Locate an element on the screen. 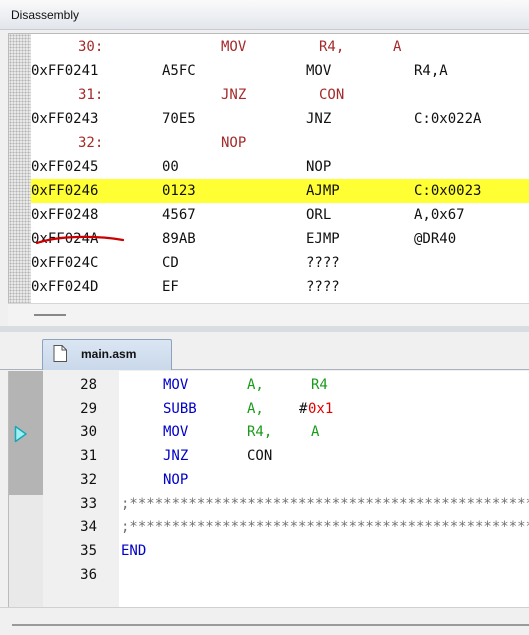 The height and width of the screenshot is (635, 529). disassembly-title-bar: Disassembly is located at coordinates (264, 15).